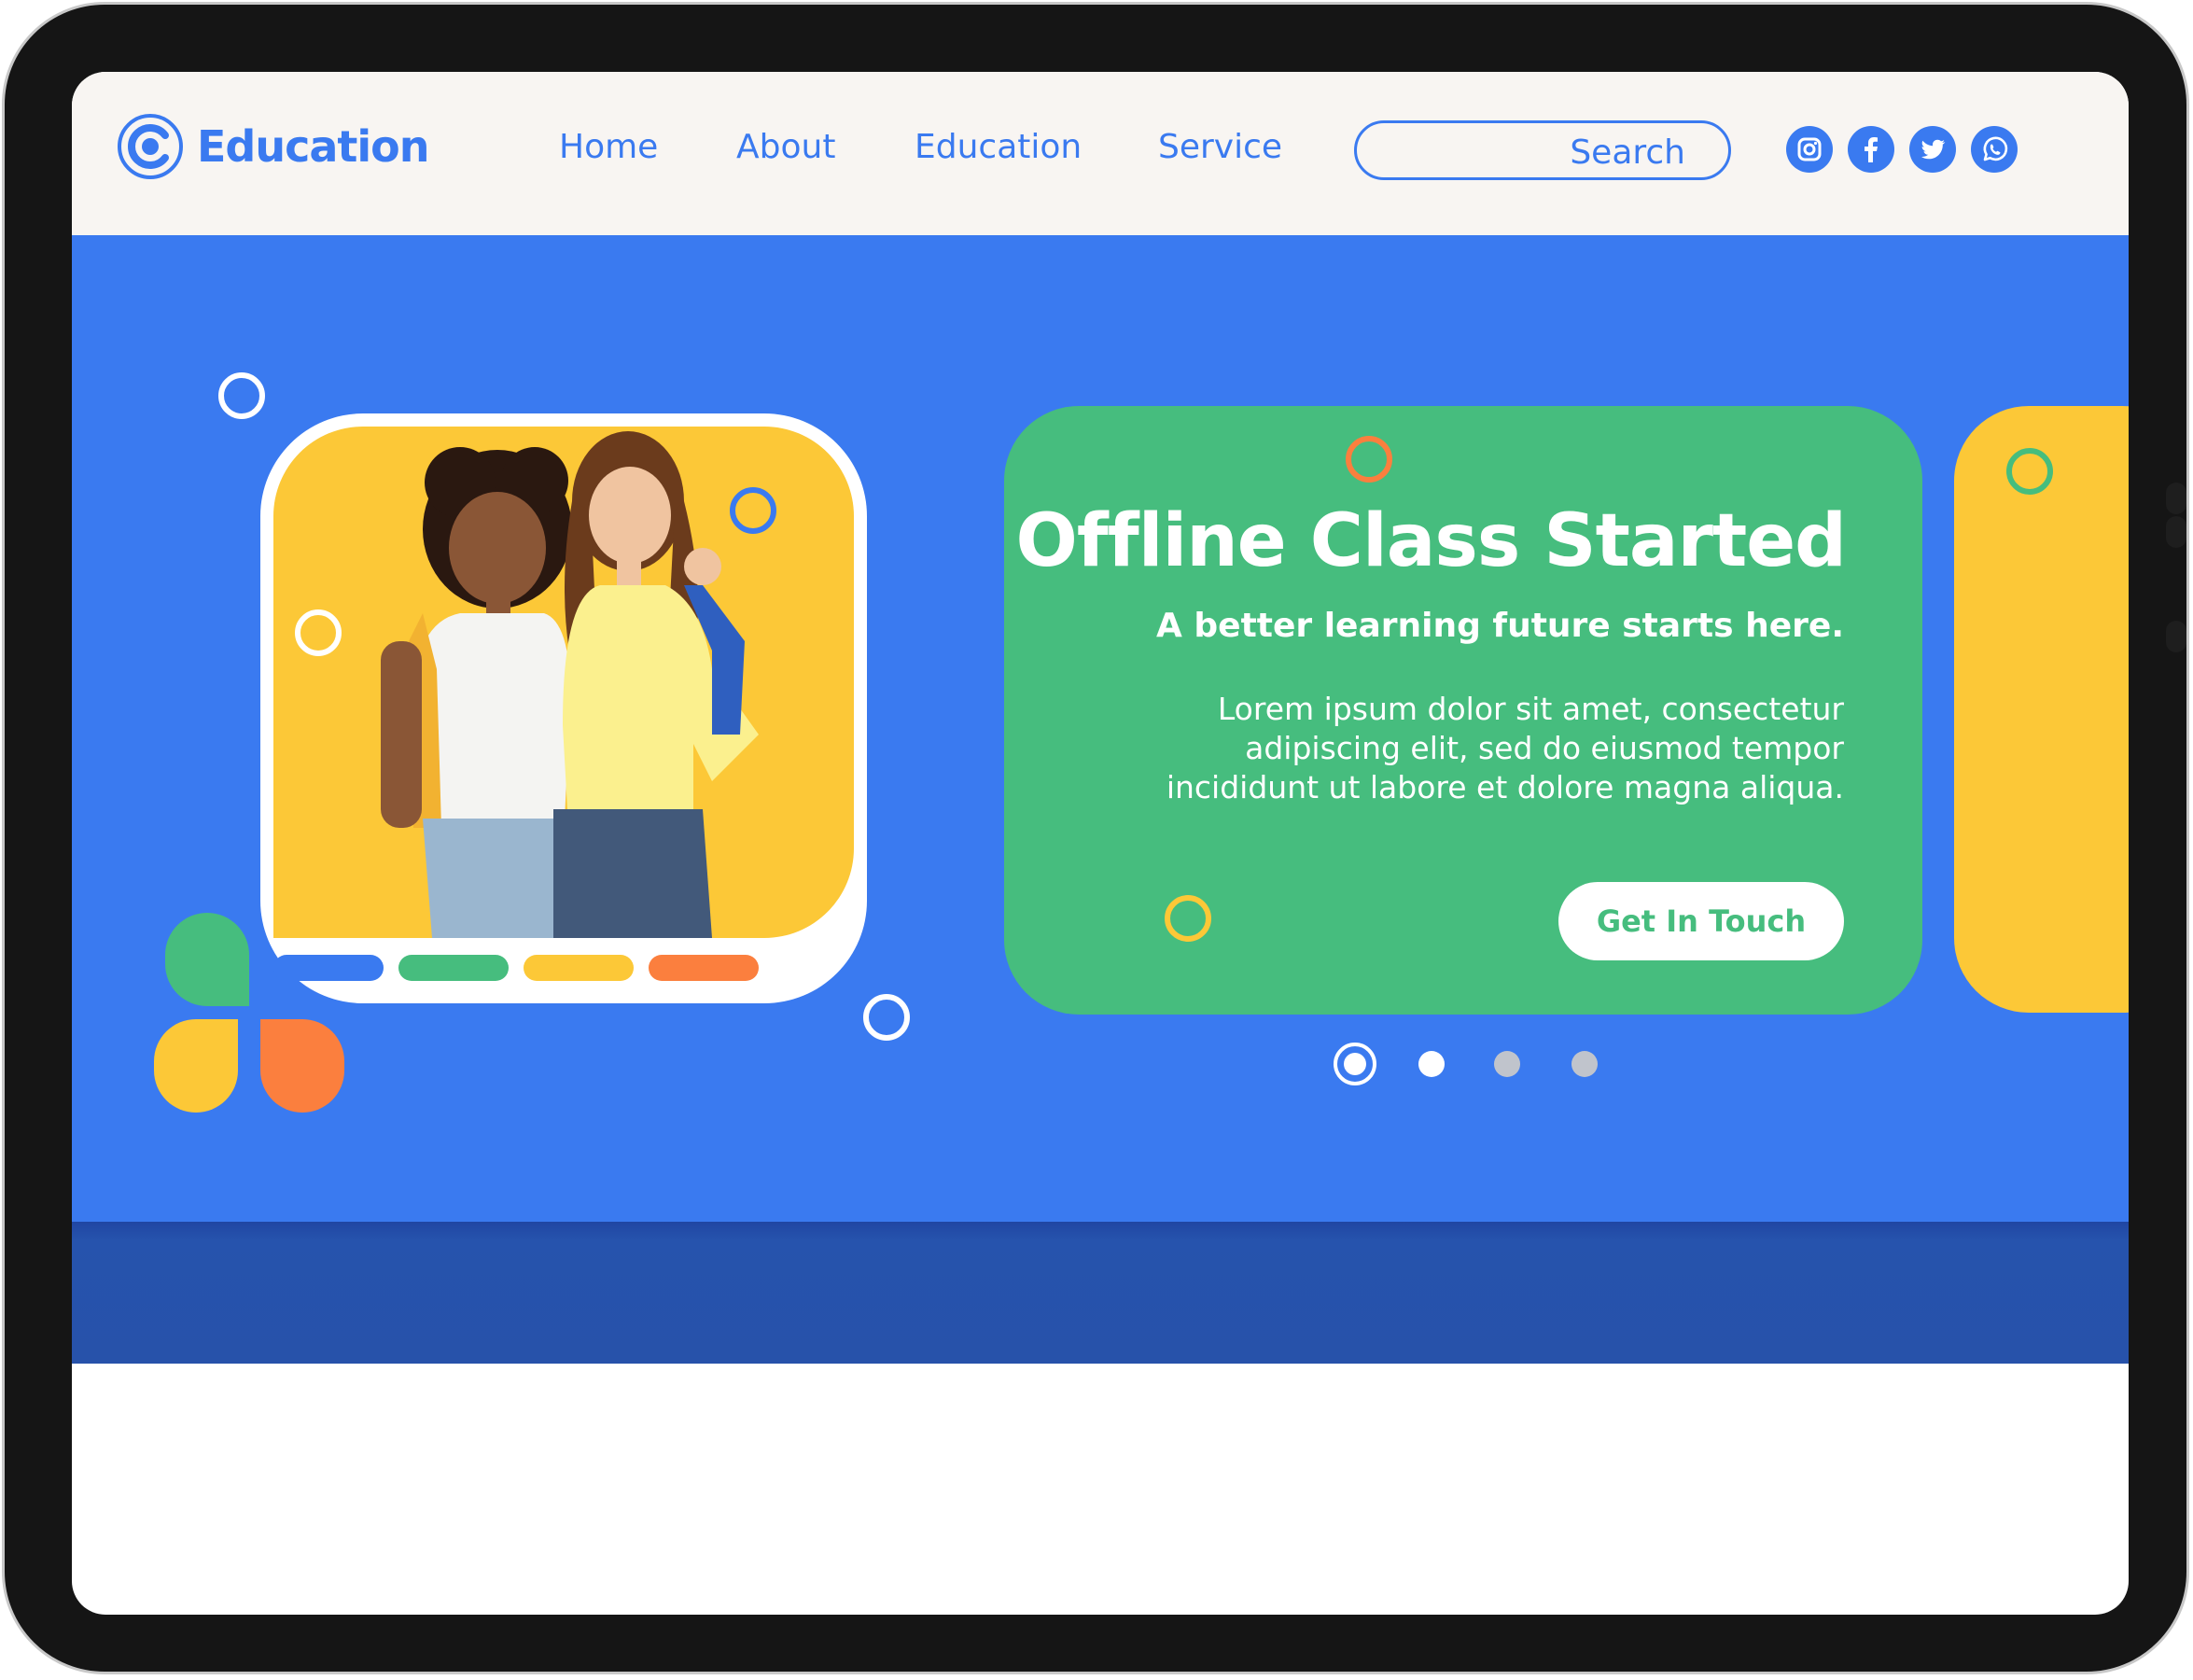 This screenshot has height=1680, width=2193. Describe the element at coordinates (516, 968) in the screenshot. I see `color-pills` at that location.